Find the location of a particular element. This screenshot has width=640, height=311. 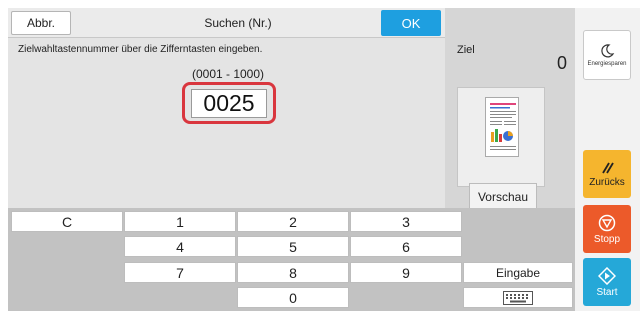

dialog-title: Suchen (Nr.) is located at coordinates (238, 23).